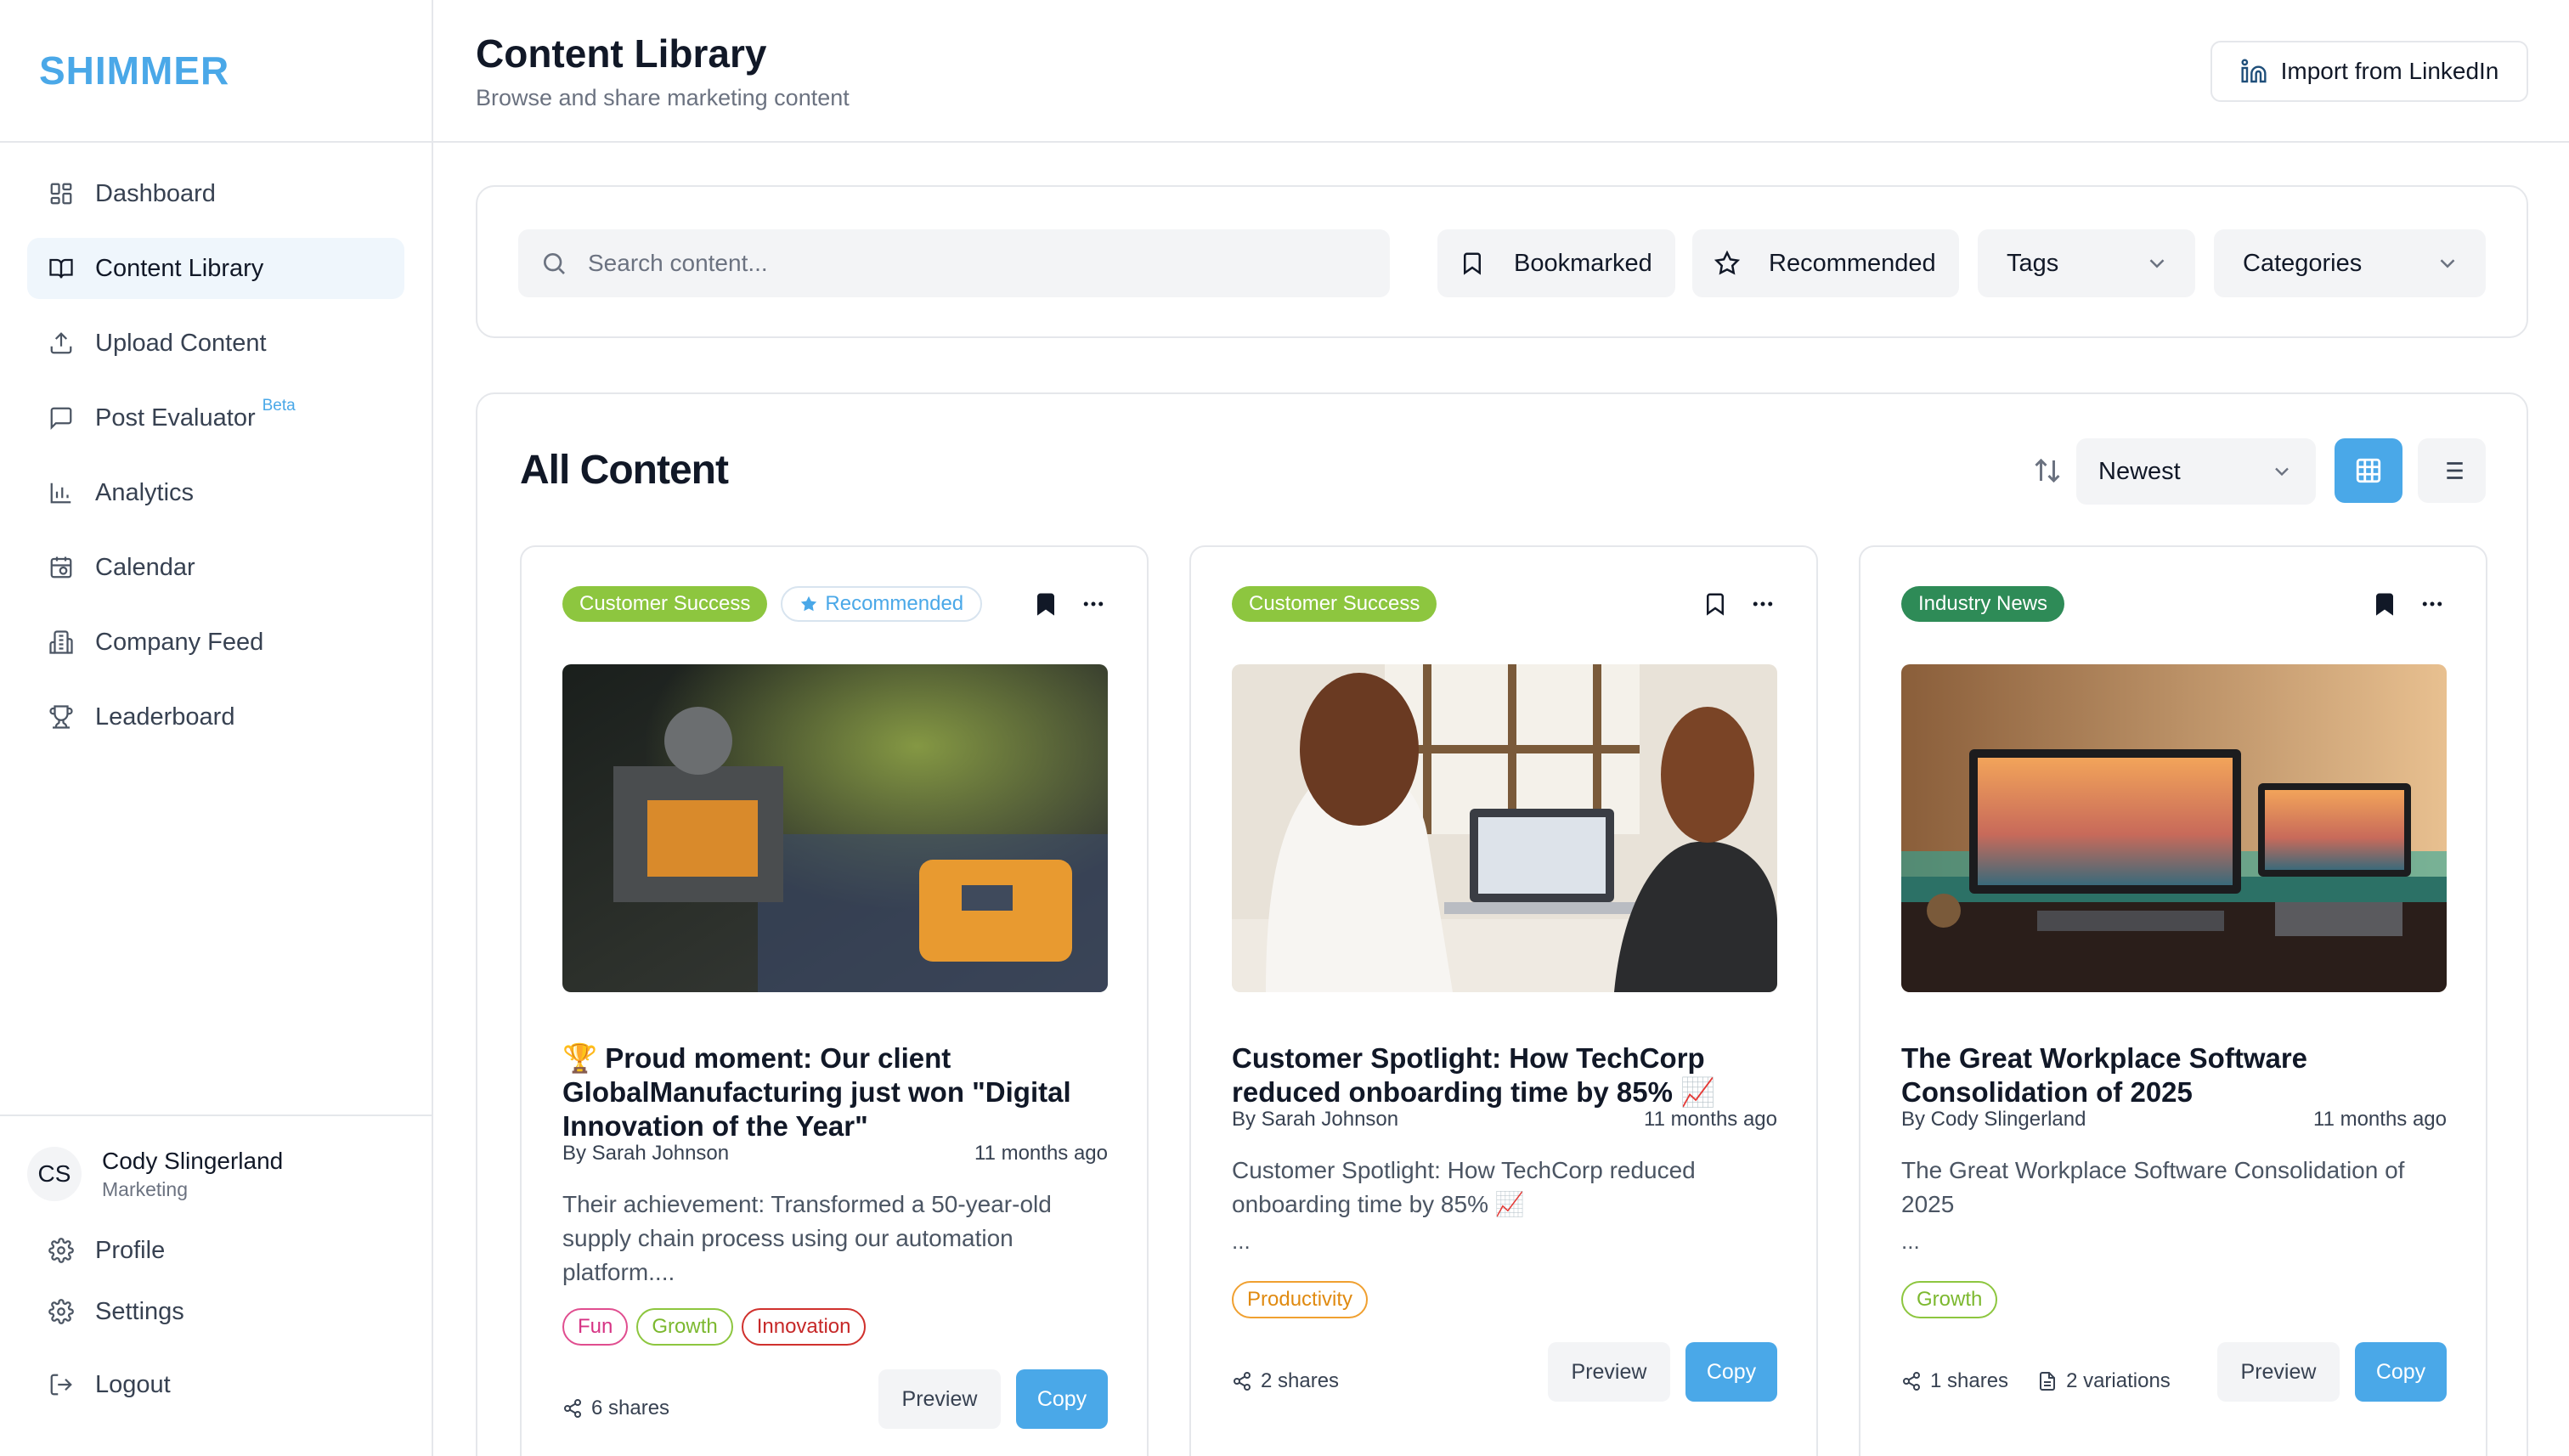 This screenshot has width=2569, height=1456. I want to click on grid-view-button, so click(2368, 471).